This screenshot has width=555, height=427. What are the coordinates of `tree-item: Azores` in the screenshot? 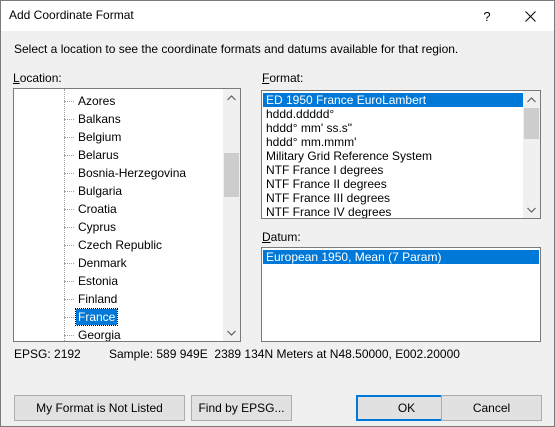 It's located at (149, 101).